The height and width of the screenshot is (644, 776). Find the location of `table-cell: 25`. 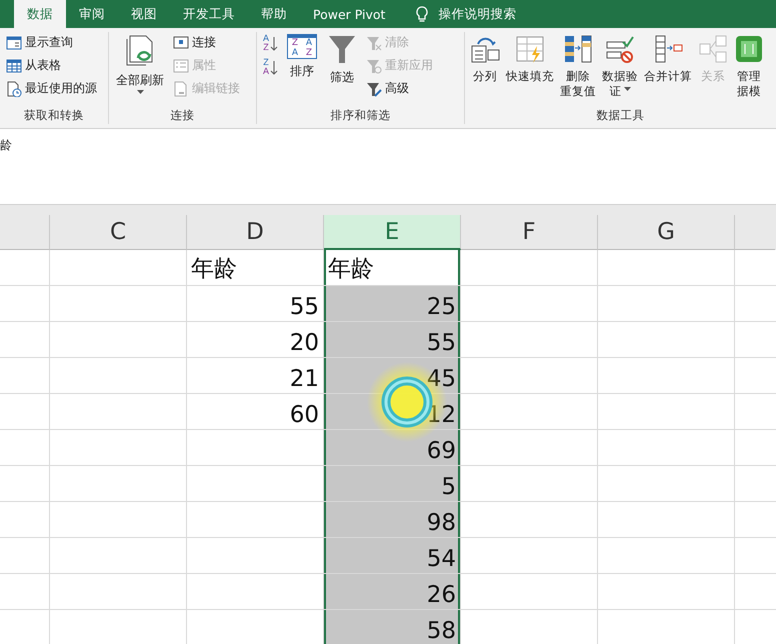

table-cell: 25 is located at coordinates (392, 304).